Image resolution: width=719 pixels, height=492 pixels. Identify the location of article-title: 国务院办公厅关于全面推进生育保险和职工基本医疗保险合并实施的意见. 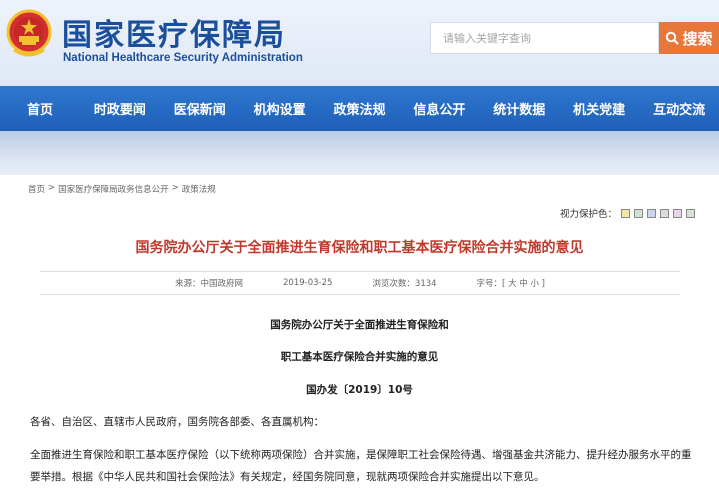
(359, 248).